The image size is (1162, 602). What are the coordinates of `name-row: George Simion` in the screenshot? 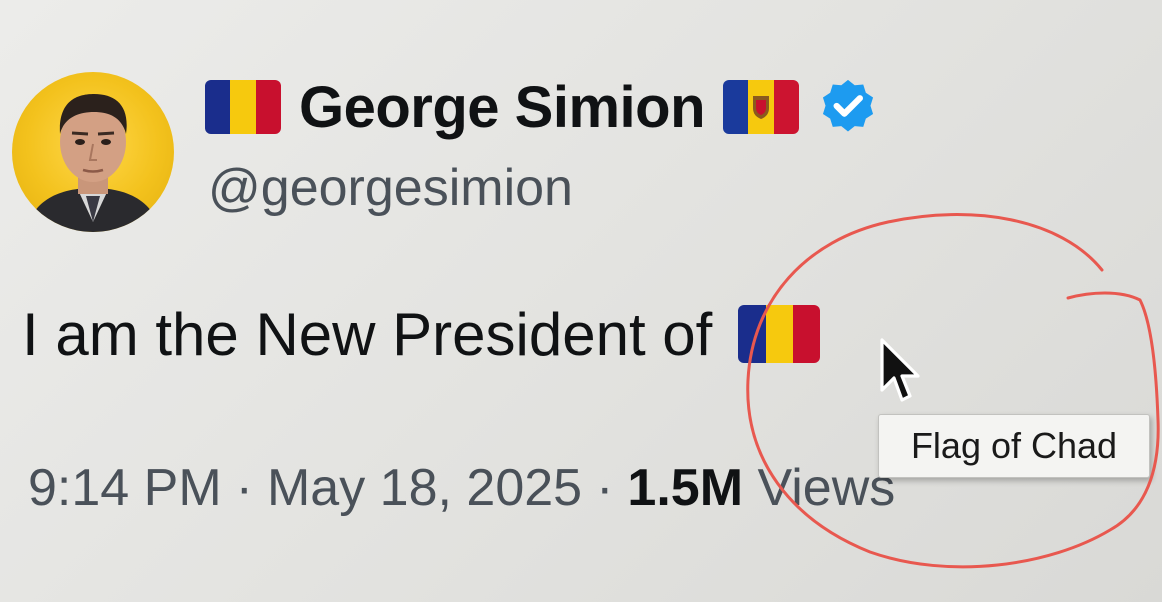 It's located at (542, 107).